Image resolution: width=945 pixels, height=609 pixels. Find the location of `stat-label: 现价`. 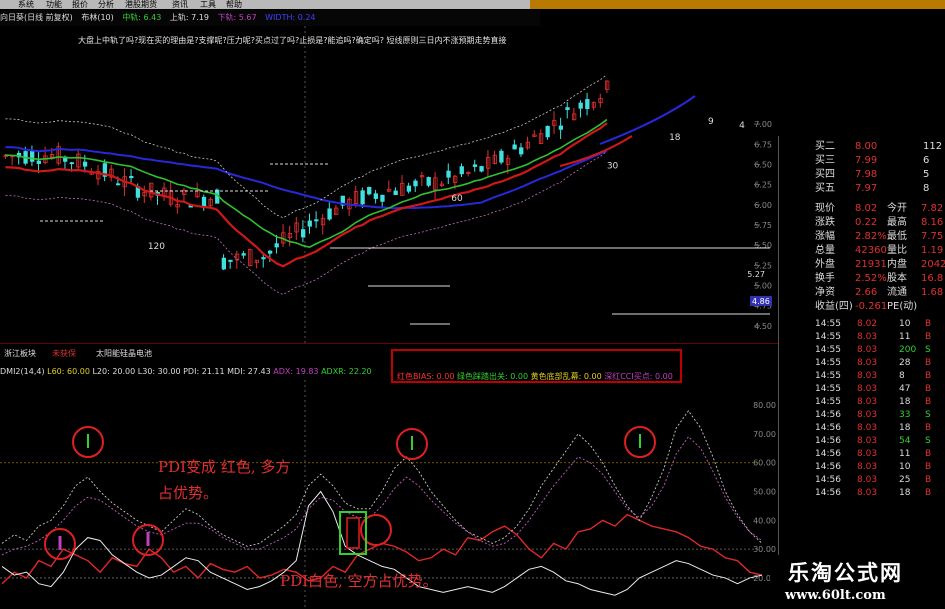

stat-label: 现价 is located at coordinates (825, 208).